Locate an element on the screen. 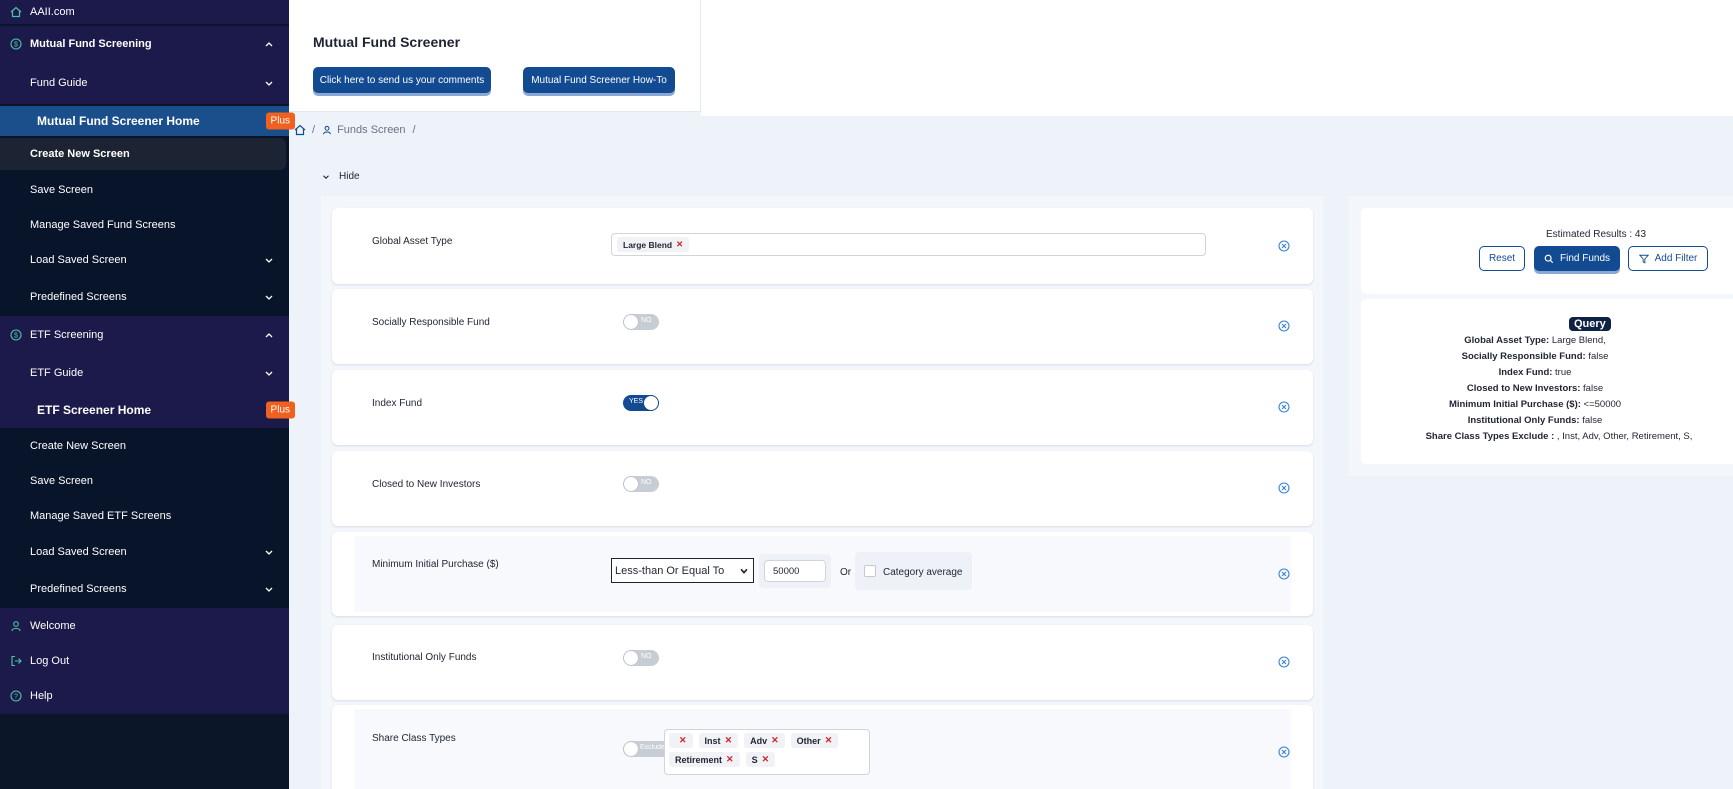 Image resolution: width=1733 pixels, height=789 pixels. sidebar-item-label: ETF Screening is located at coordinates (67, 335).